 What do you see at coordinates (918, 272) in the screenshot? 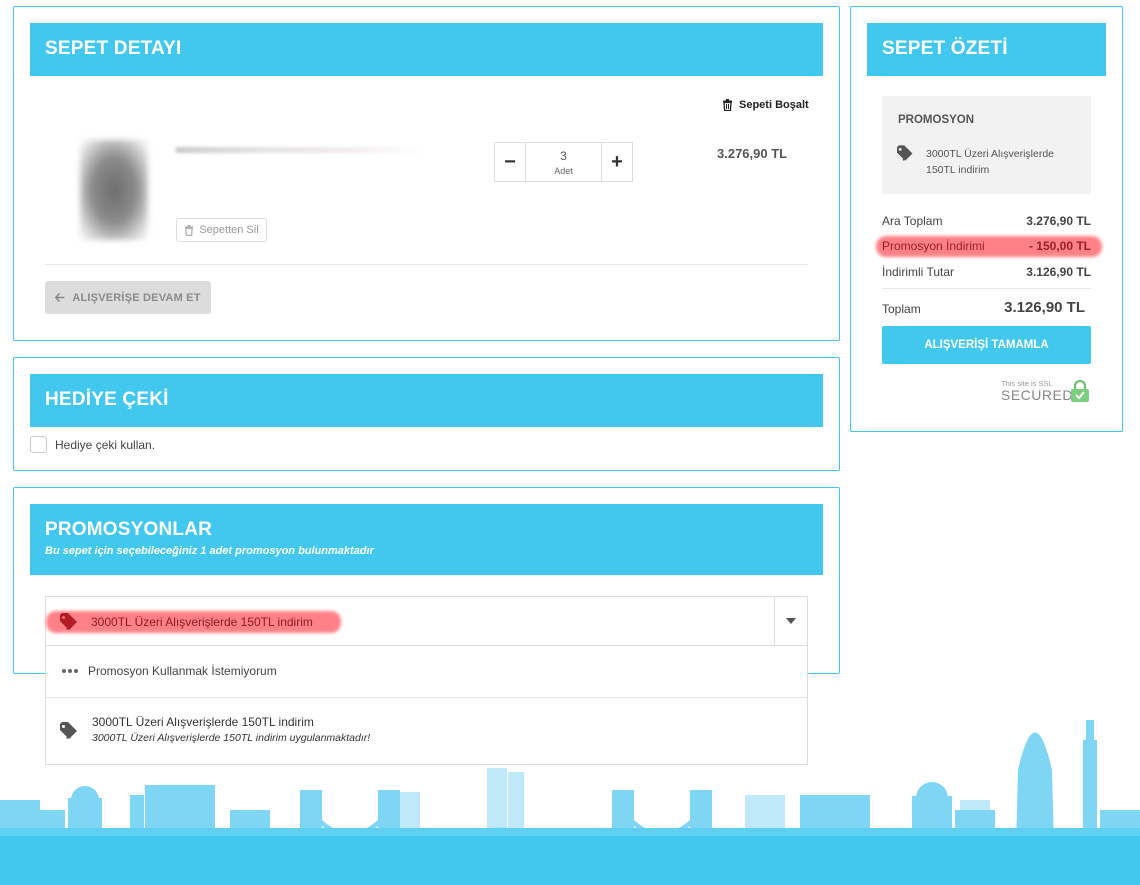
I see `discounted-label: İndirimli Tutar` at bounding box center [918, 272].